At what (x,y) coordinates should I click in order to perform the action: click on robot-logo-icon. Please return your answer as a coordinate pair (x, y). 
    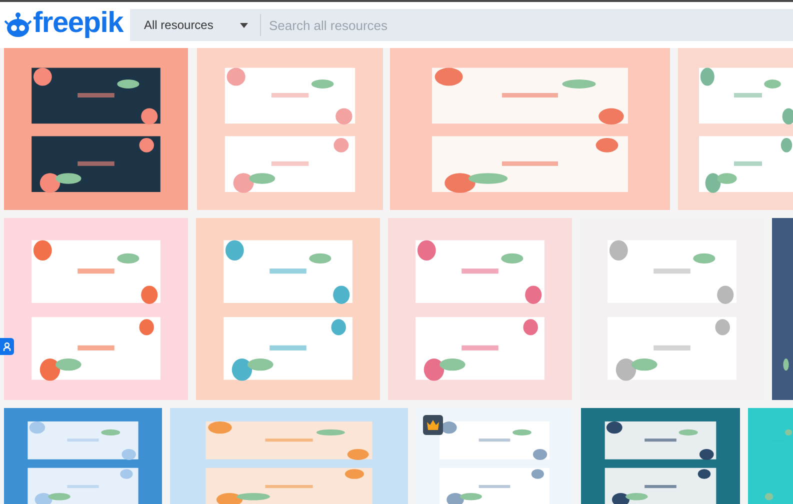
    Looking at the image, I should click on (18, 25).